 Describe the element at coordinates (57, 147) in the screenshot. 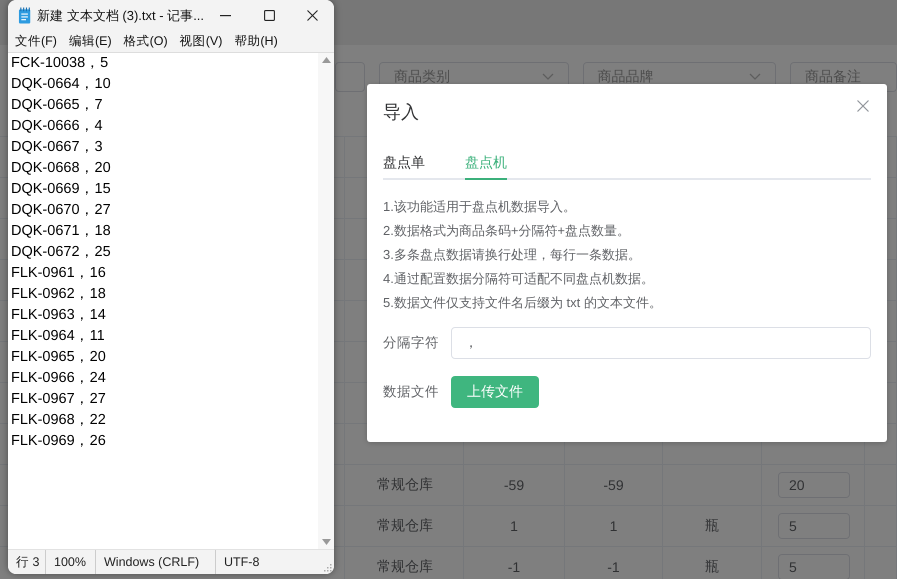

I see `text-line: DQK-0667，3` at that location.